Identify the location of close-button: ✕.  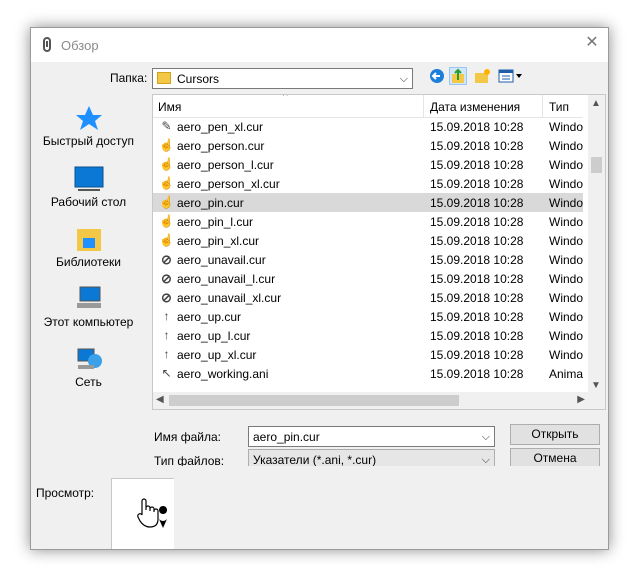
(592, 43).